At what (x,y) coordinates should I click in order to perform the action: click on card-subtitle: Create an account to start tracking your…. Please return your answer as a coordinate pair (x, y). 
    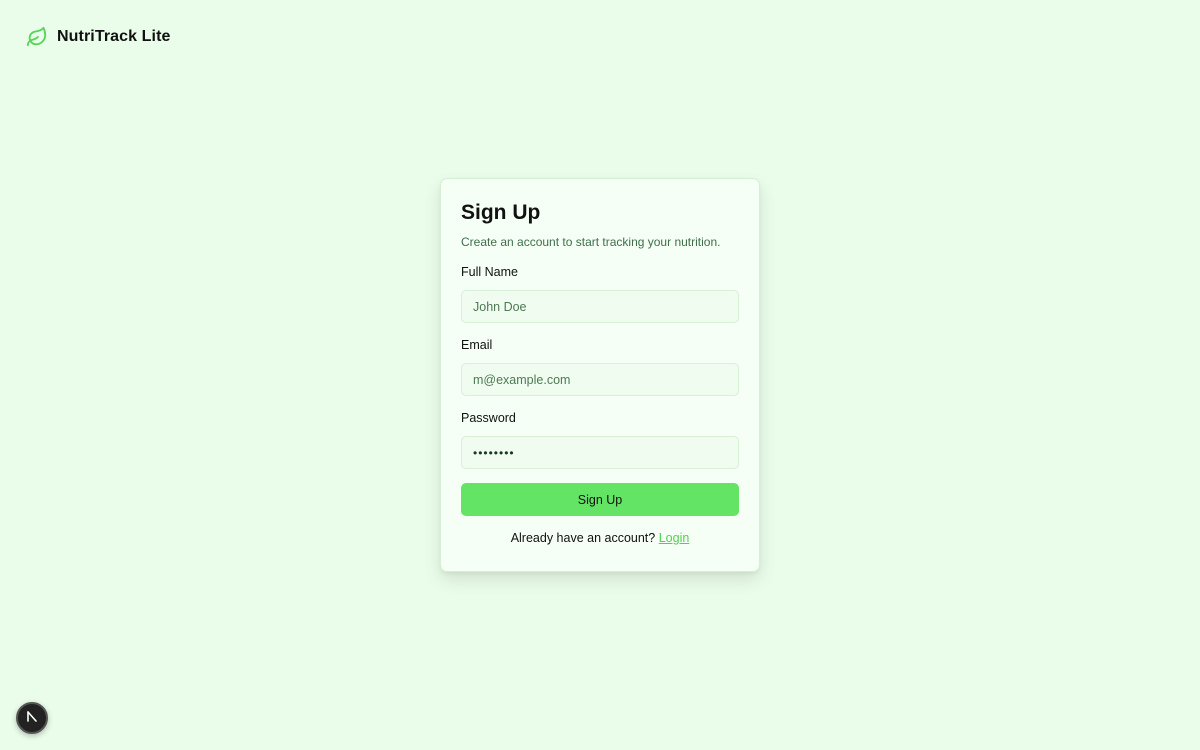
    Looking at the image, I should click on (591, 242).